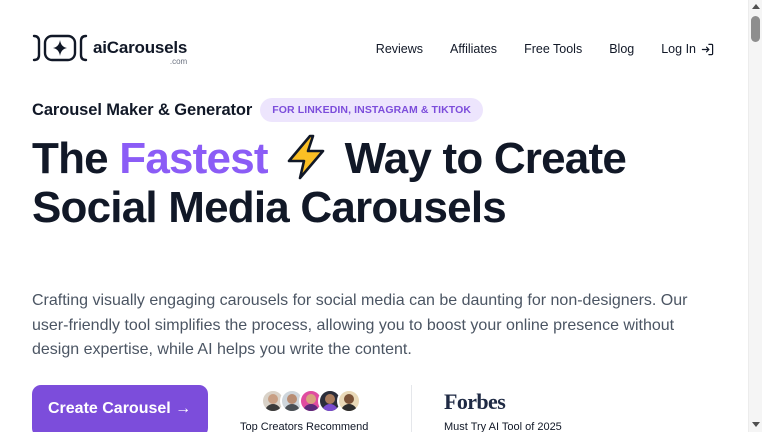 The image size is (762, 432). Describe the element at coordinates (178, 61) in the screenshot. I see `brand-suffix: .com` at that location.